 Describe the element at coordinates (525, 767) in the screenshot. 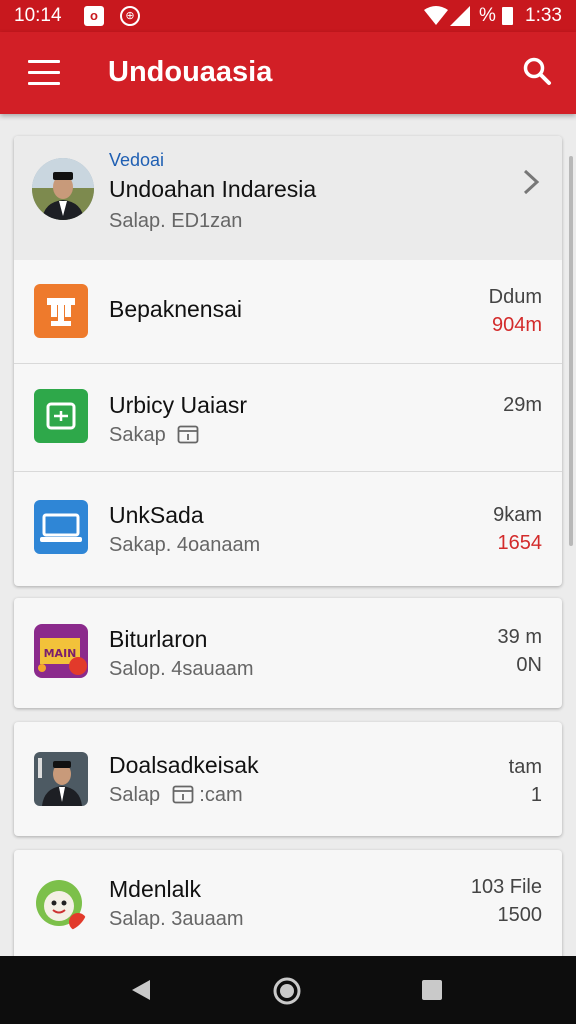

I see `item-meta: tam` at that location.